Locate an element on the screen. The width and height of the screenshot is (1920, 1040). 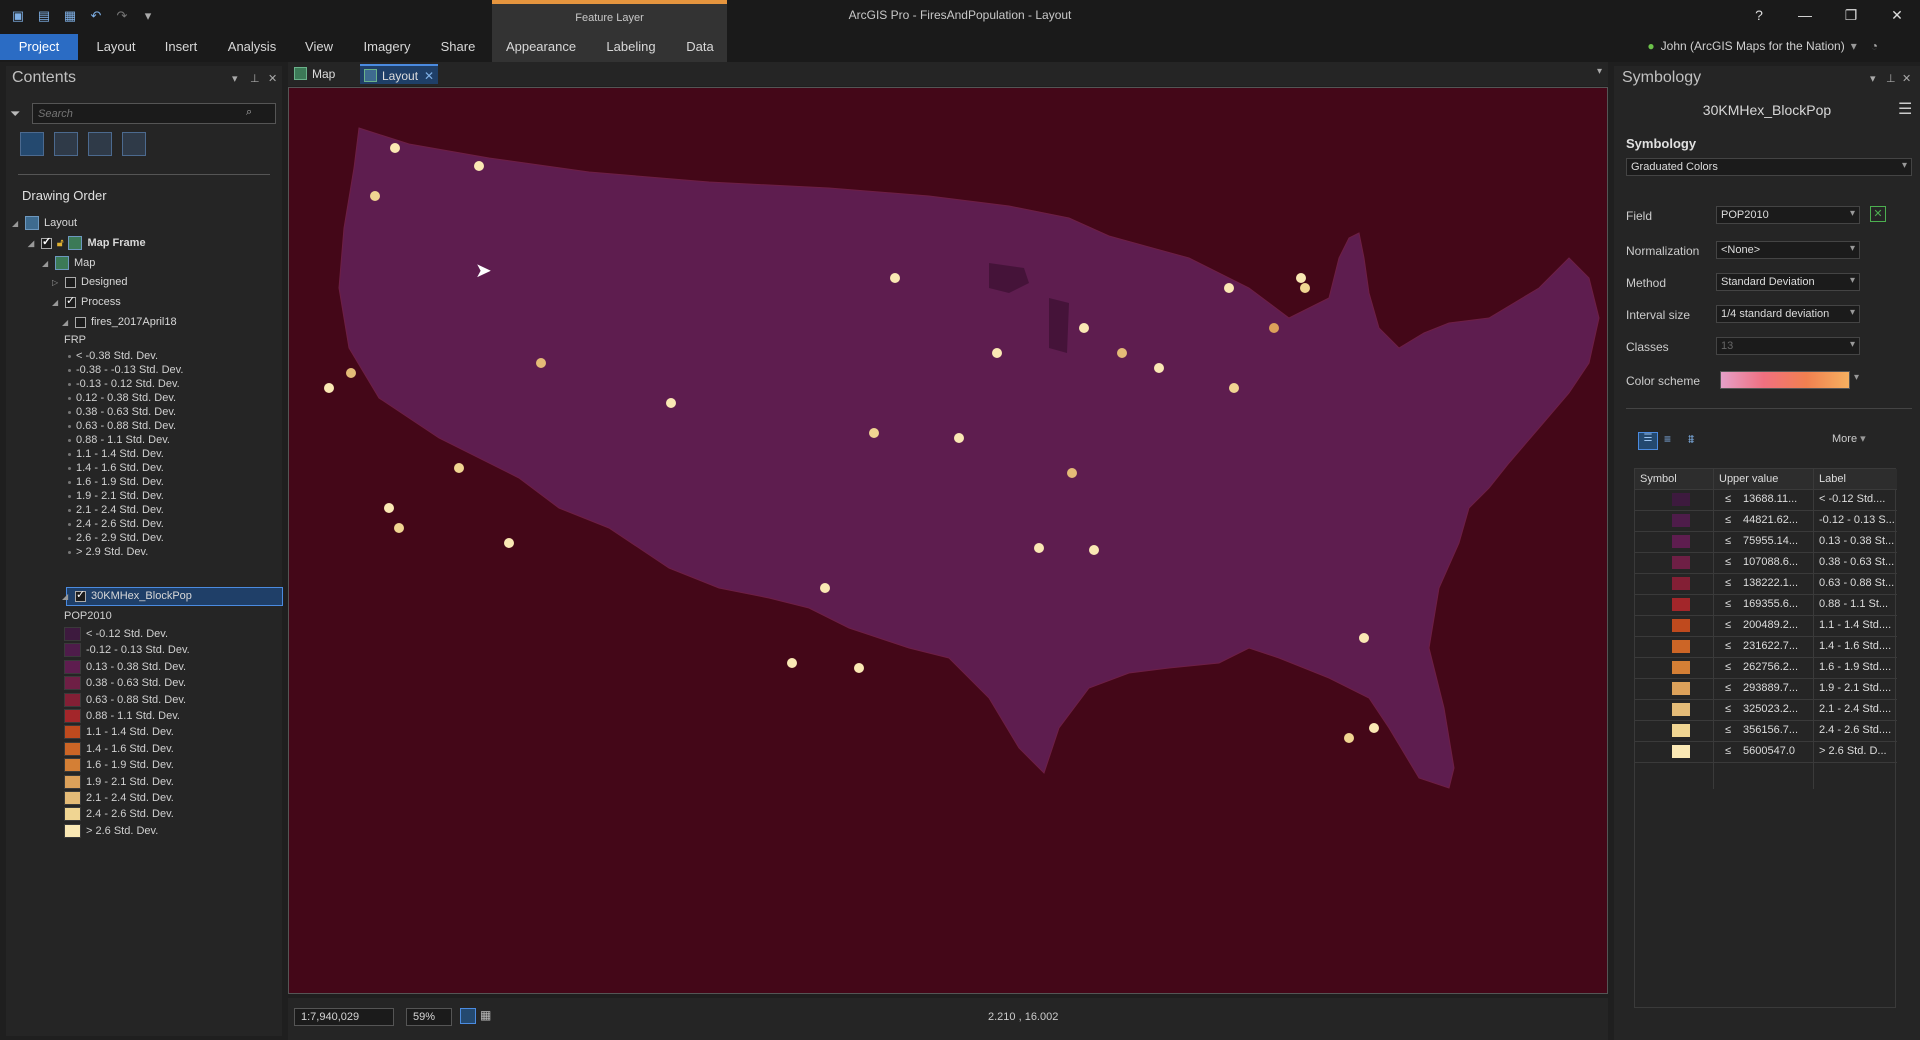
renderer-dropdown: Graduated Colors is located at coordinates (1769, 167).